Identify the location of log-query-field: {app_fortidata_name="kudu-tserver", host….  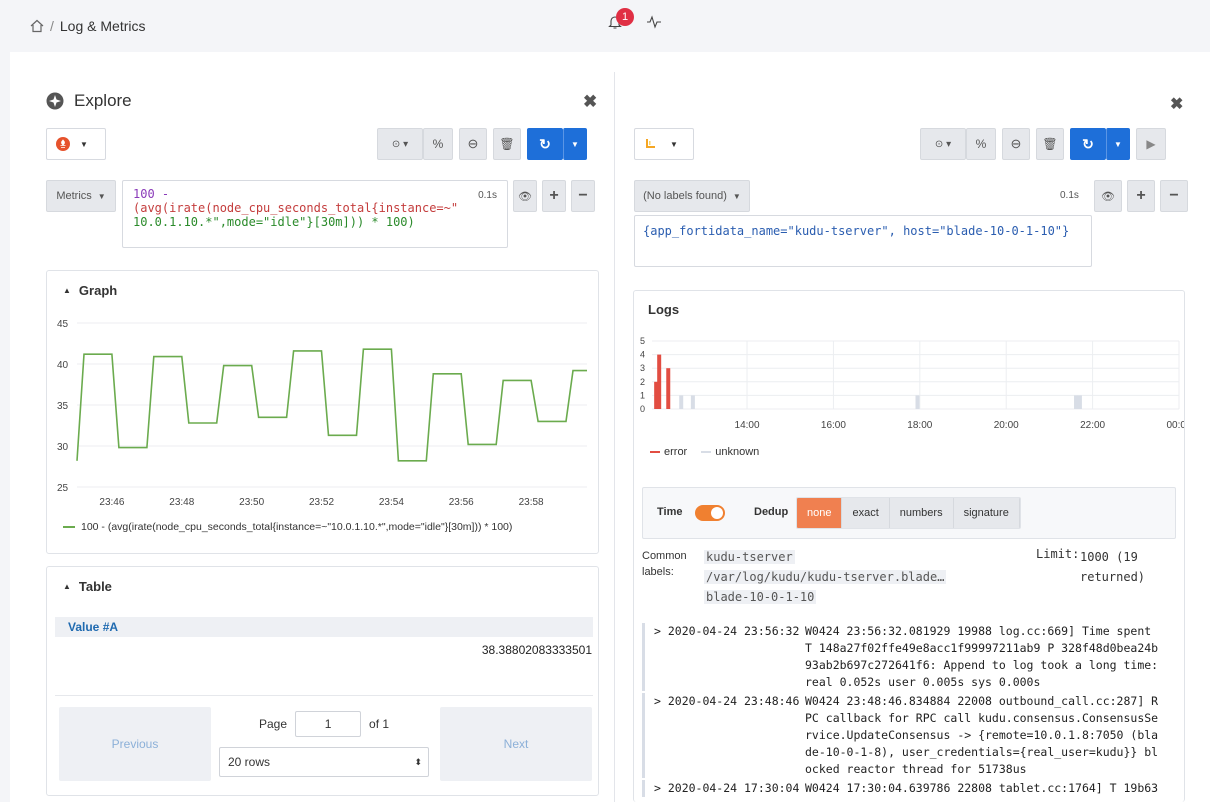
(863, 241).